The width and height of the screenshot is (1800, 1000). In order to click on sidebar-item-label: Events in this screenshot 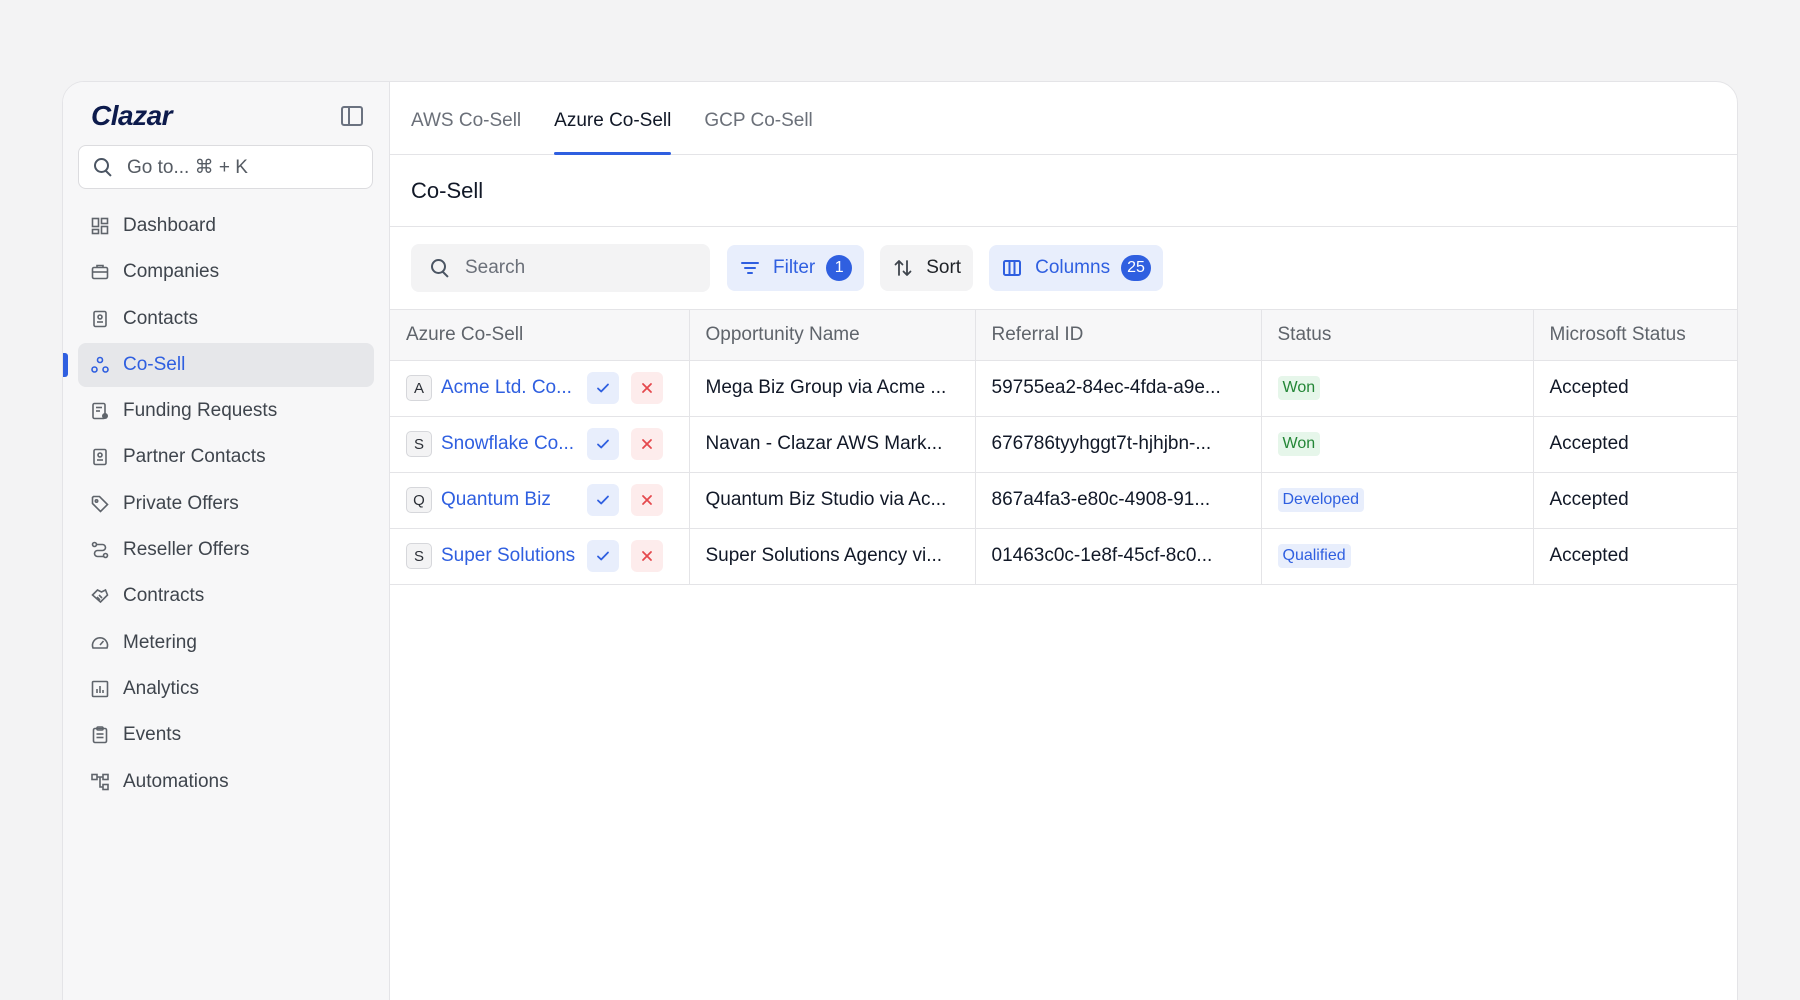, I will do `click(152, 735)`.